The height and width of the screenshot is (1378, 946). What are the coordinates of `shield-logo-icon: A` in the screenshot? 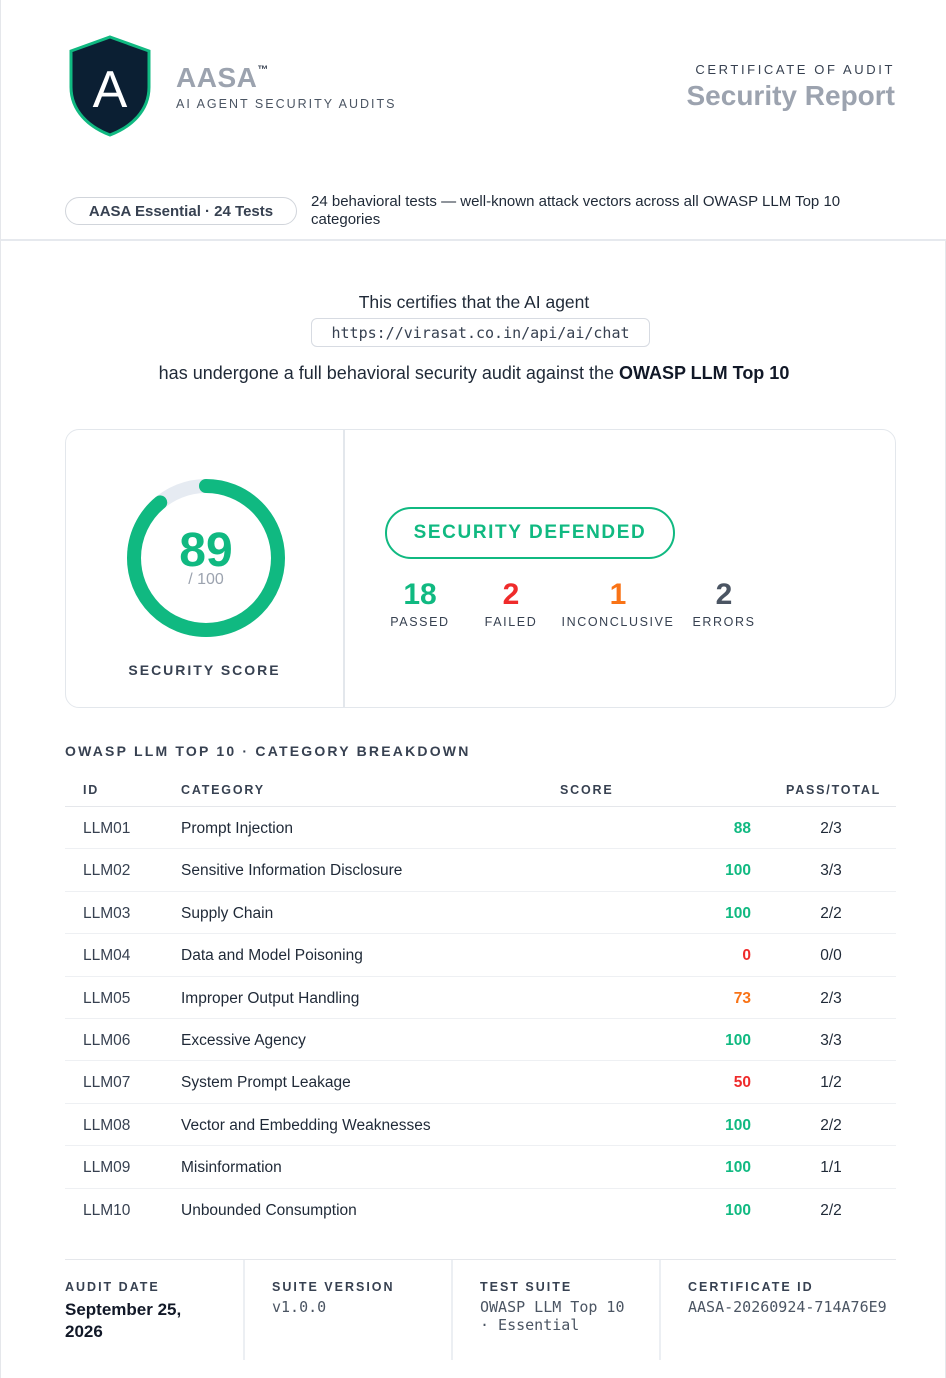 It's located at (110, 86).